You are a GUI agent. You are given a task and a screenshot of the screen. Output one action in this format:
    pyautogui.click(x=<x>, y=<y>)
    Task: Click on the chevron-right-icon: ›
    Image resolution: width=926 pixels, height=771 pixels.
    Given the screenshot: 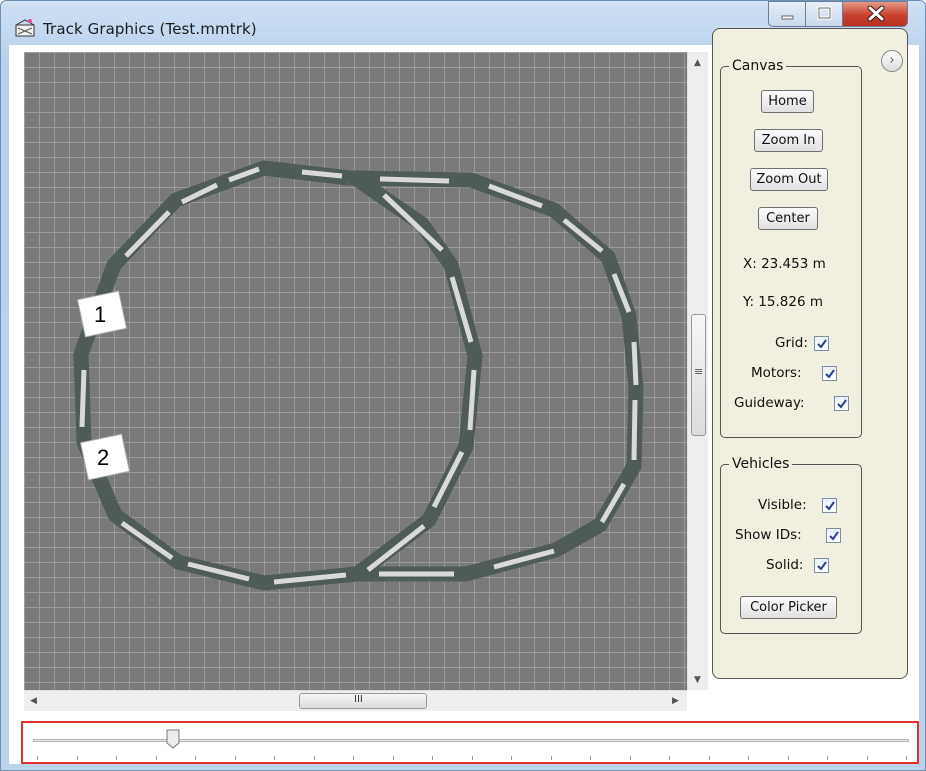 What is the action you would take?
    pyautogui.click(x=892, y=60)
    